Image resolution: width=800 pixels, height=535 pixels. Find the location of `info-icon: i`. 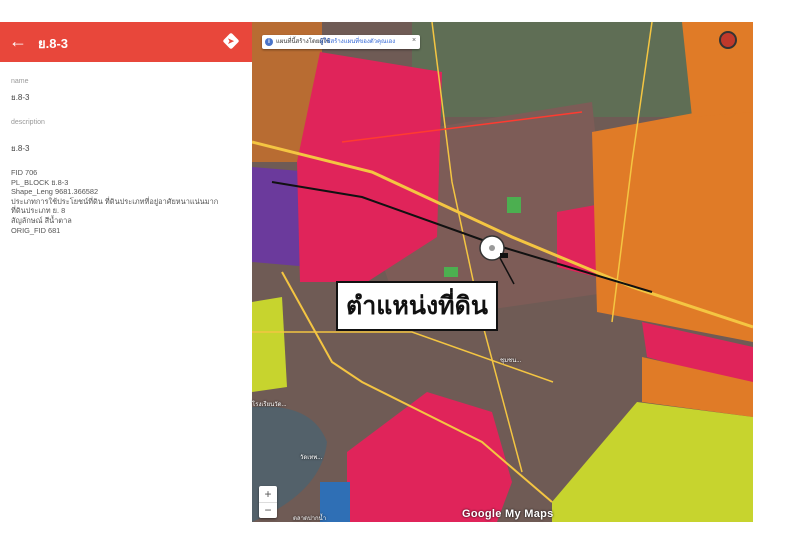

info-icon: i is located at coordinates (269, 42).